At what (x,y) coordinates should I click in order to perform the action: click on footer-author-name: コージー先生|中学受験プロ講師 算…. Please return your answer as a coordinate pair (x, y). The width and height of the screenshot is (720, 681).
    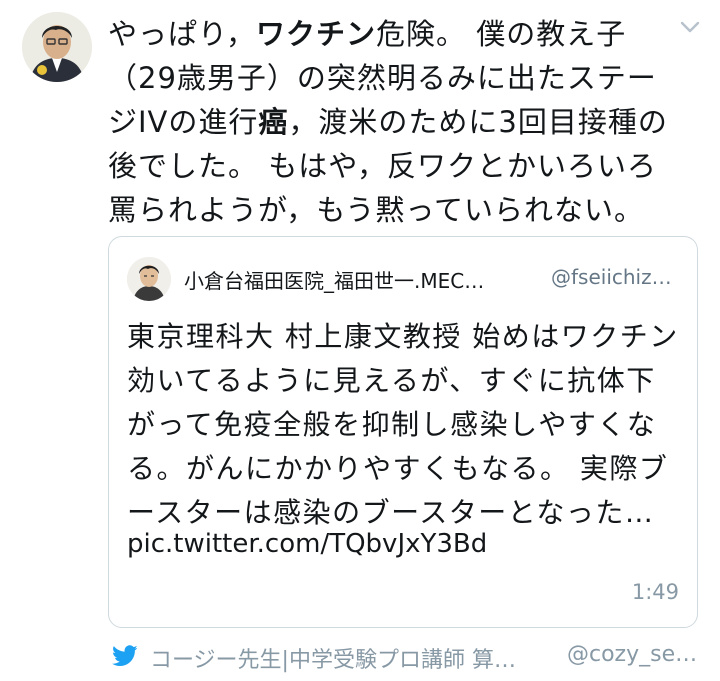
    Looking at the image, I should click on (333, 658).